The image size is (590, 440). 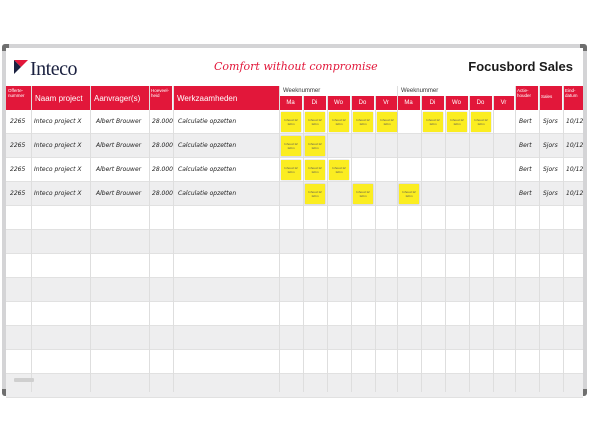 What do you see at coordinates (456, 91) in the screenshot?
I see `week-number-header-2: Weeknummer` at bounding box center [456, 91].